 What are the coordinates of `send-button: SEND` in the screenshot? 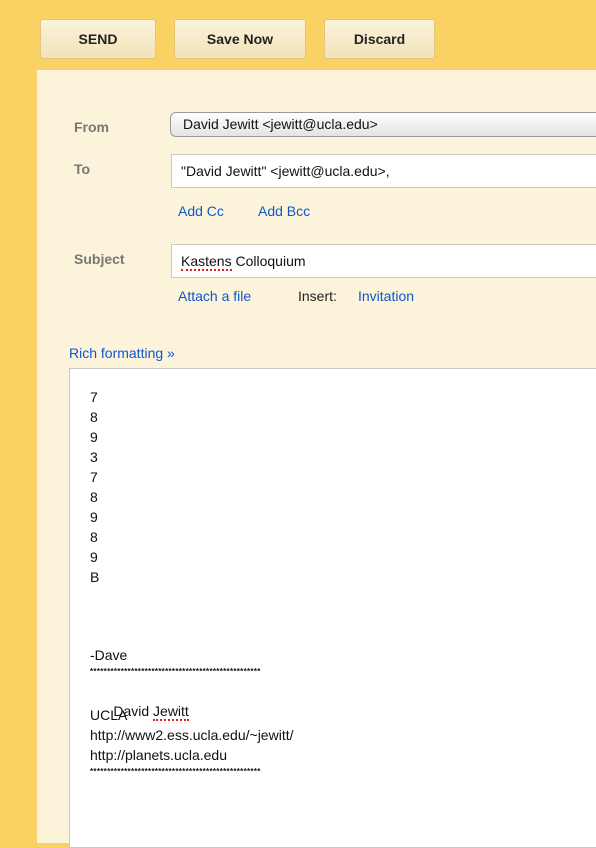 It's located at (98, 39).